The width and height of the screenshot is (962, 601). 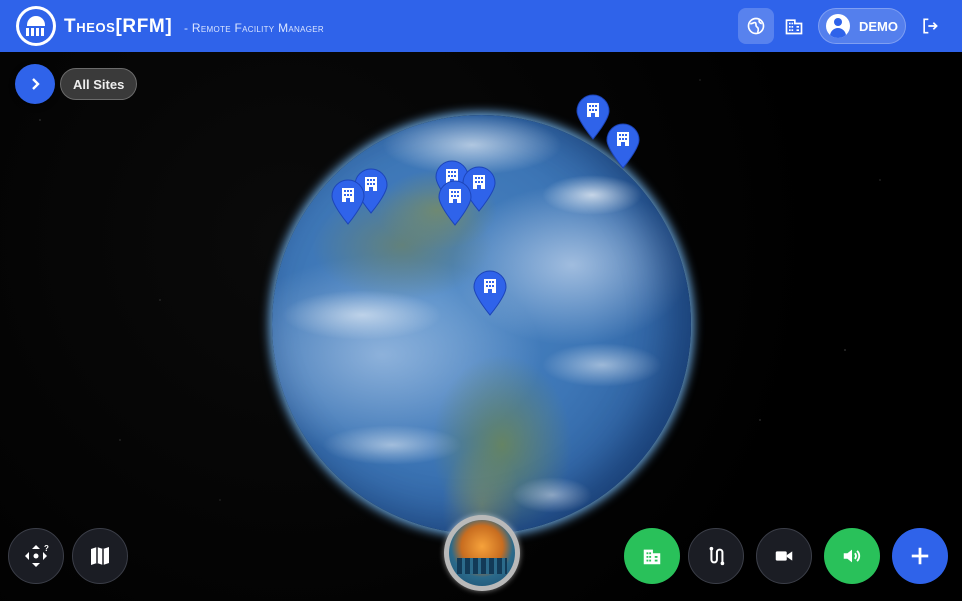 I want to click on logout-icon, so click(x=930, y=26).